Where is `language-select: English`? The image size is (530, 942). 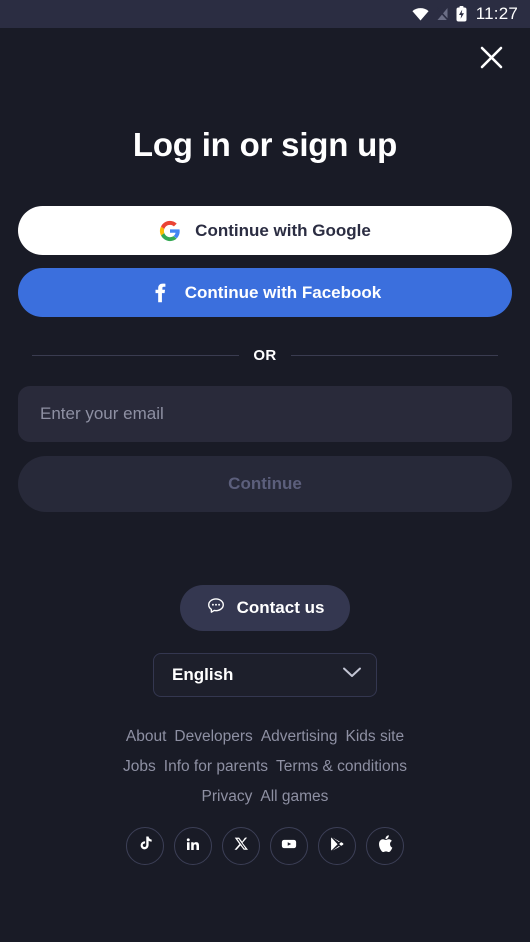 language-select: English is located at coordinates (265, 675).